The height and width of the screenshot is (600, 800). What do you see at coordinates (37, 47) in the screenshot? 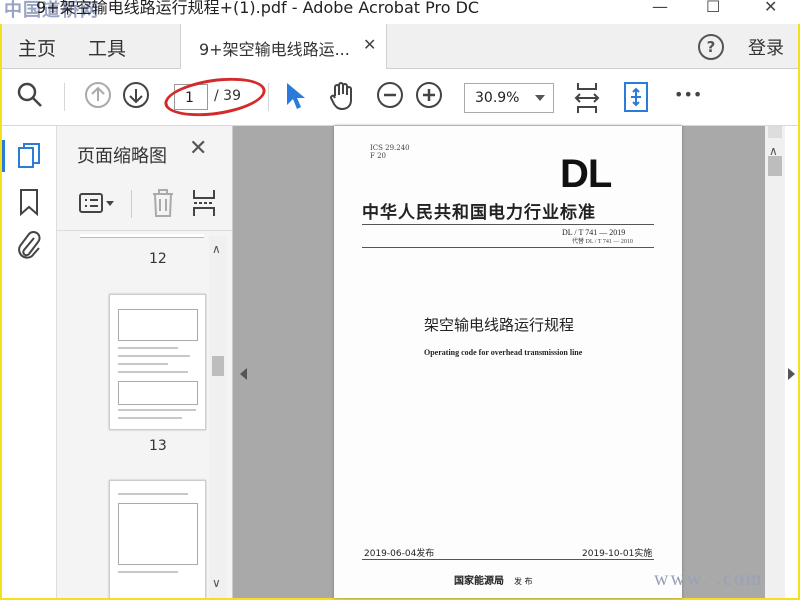
I see `menu-home: 主页` at bounding box center [37, 47].